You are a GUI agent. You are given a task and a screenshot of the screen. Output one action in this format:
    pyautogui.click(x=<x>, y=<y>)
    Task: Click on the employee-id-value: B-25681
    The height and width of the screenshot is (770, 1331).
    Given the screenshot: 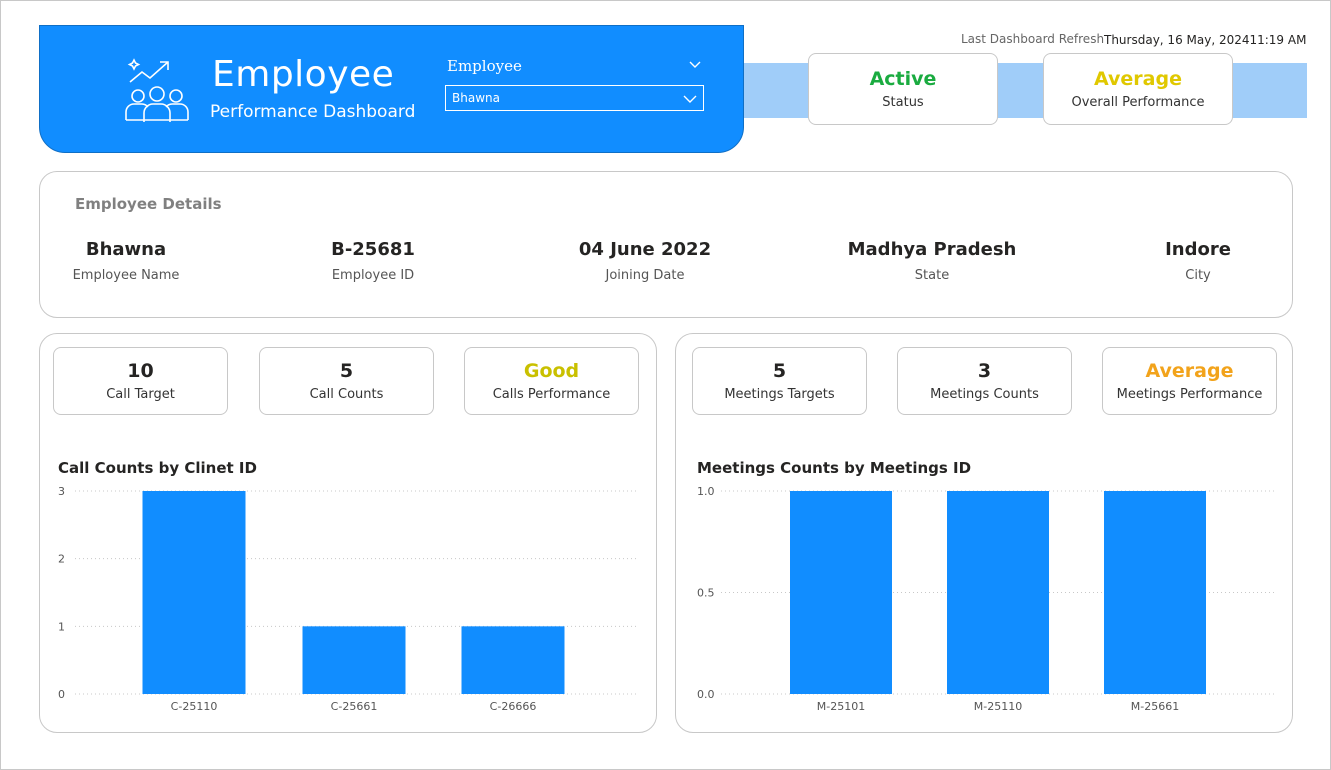 What is the action you would take?
    pyautogui.click(x=373, y=249)
    